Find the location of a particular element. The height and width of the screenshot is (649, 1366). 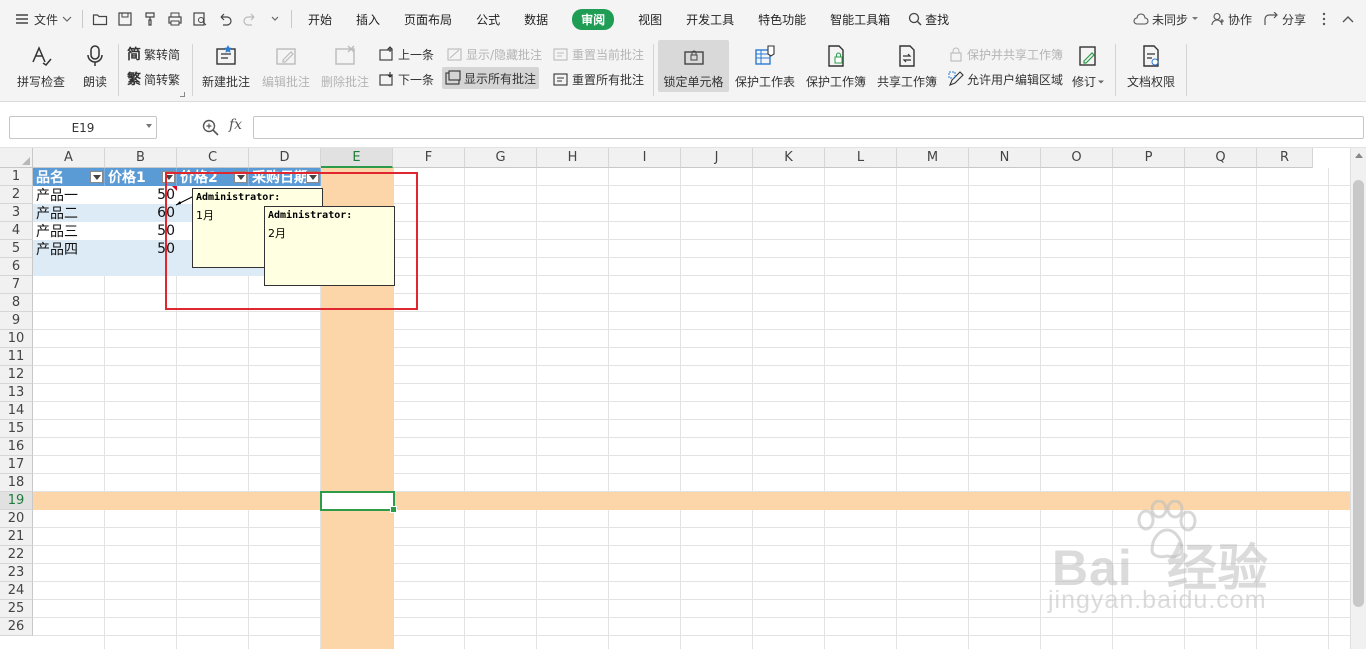

column-header: L is located at coordinates (861, 158).